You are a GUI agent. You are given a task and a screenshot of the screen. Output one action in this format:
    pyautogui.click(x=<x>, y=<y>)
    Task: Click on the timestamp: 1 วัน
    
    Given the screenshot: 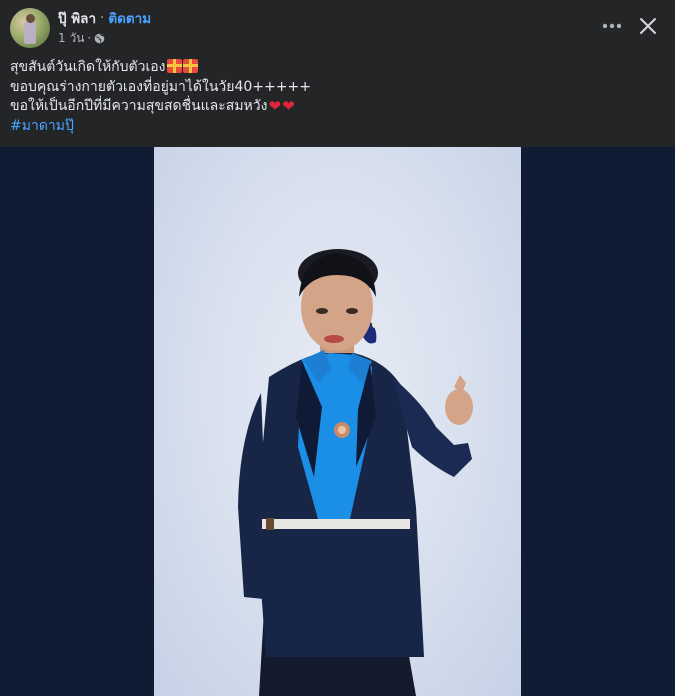 What is the action you would take?
    pyautogui.click(x=71, y=38)
    